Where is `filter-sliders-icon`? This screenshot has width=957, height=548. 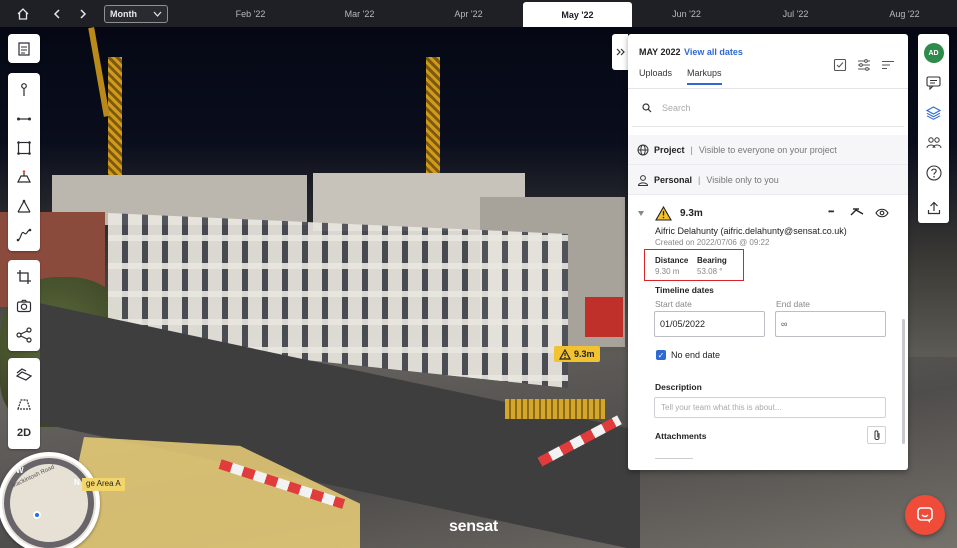
filter-sliders-icon is located at coordinates (864, 65).